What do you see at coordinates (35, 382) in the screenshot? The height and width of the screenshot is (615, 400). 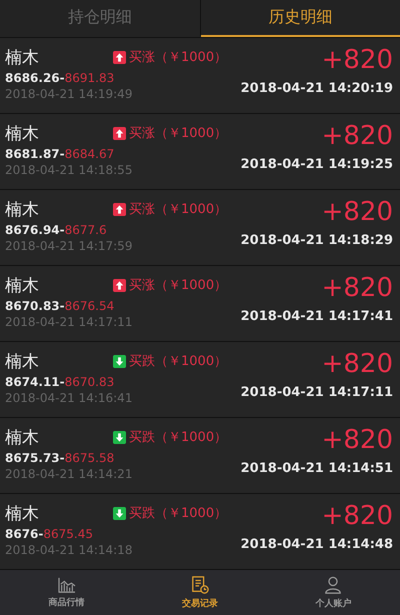 I see `open-price: 8674.11-` at bounding box center [35, 382].